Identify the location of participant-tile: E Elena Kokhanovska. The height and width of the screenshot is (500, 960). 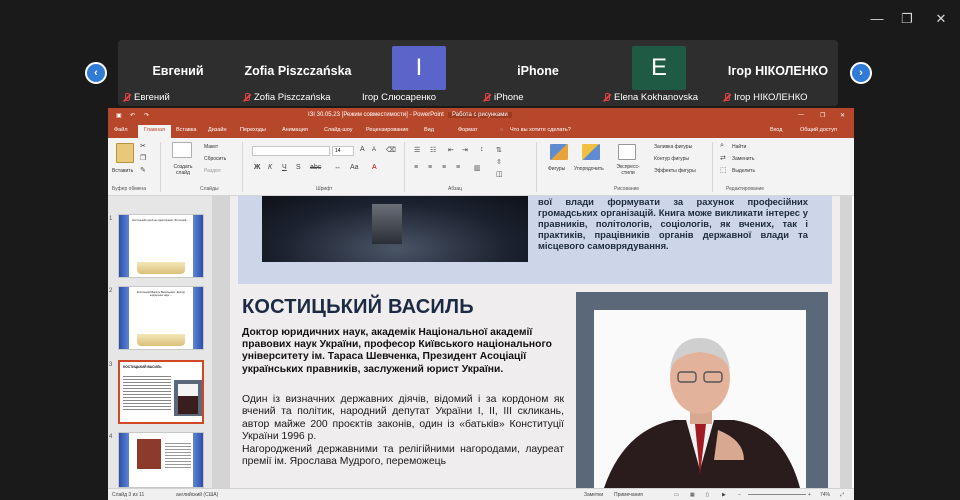
(658, 73).